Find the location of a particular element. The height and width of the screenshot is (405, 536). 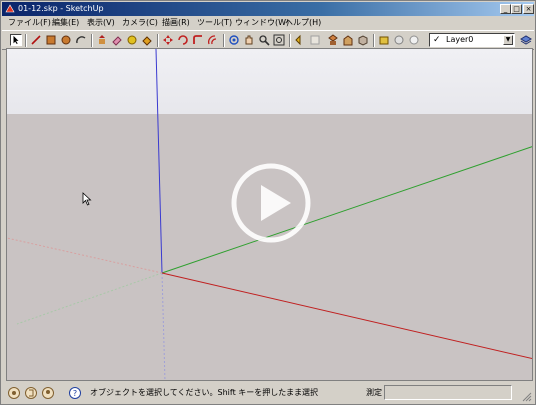

check-icon: ✓ is located at coordinates (437, 40).